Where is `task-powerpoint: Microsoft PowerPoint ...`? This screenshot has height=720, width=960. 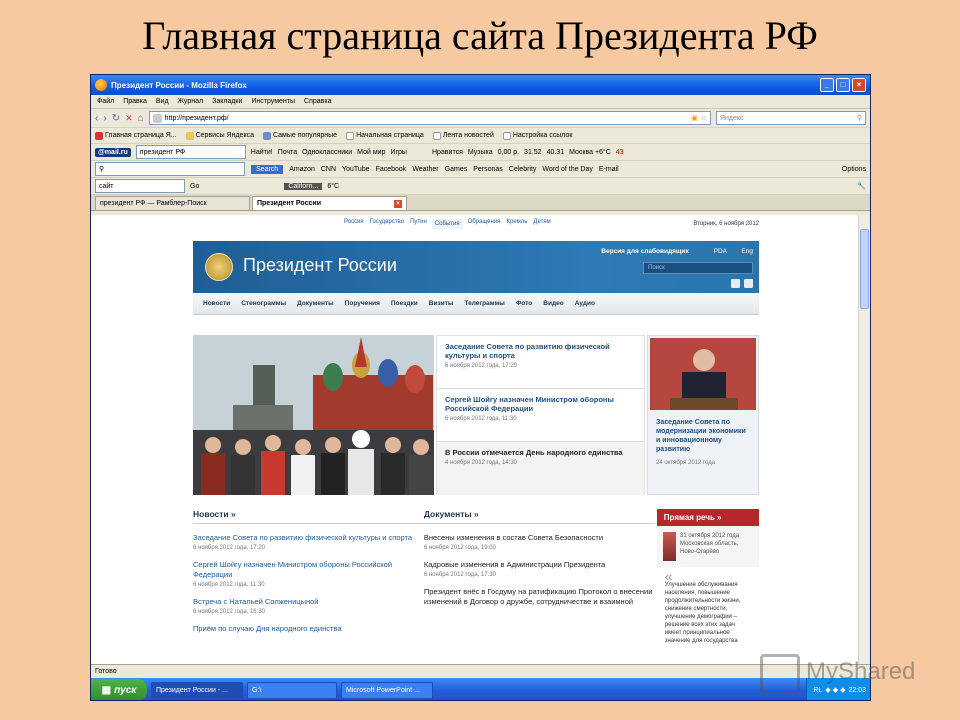 task-powerpoint: Microsoft PowerPoint ... is located at coordinates (387, 690).